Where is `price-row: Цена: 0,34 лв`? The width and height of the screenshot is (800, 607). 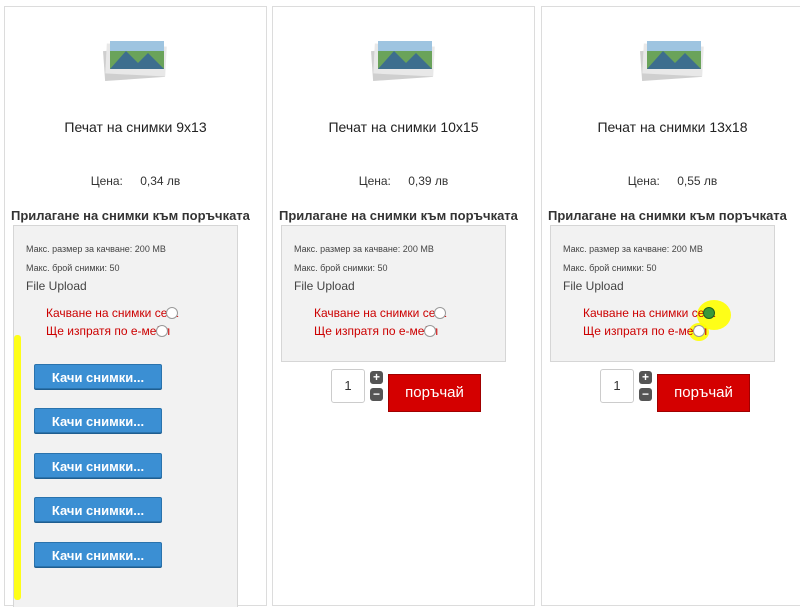
price-row: Цена: 0,34 лв is located at coordinates (135, 181).